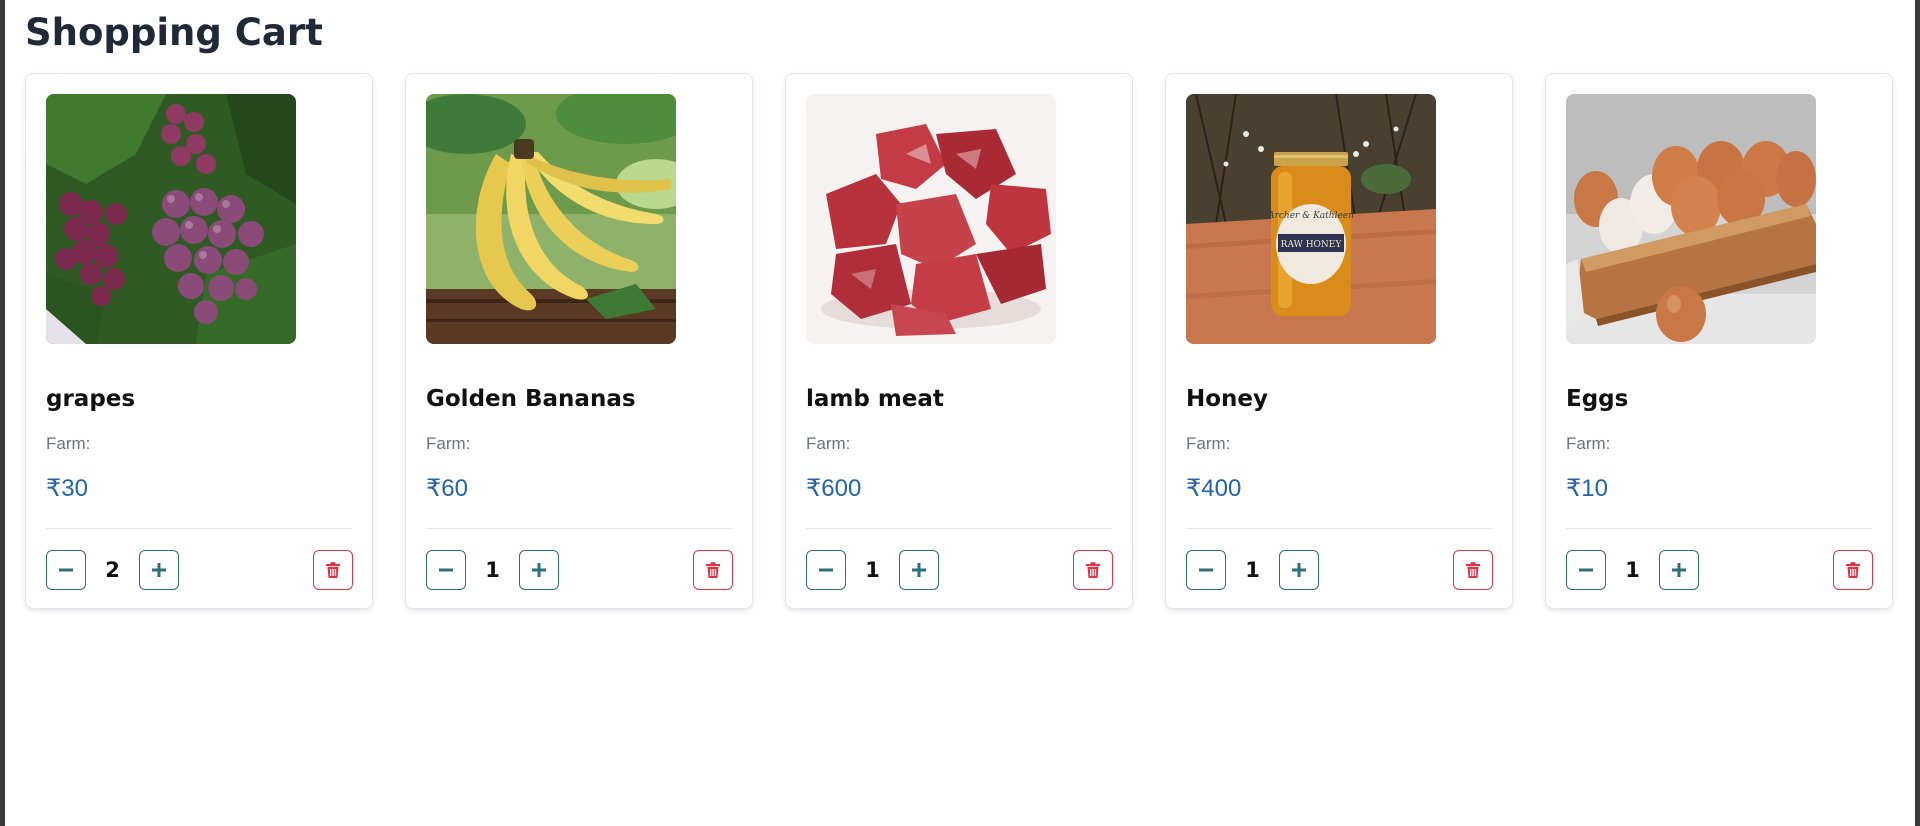  I want to click on window-left-border, so click(2, 413).